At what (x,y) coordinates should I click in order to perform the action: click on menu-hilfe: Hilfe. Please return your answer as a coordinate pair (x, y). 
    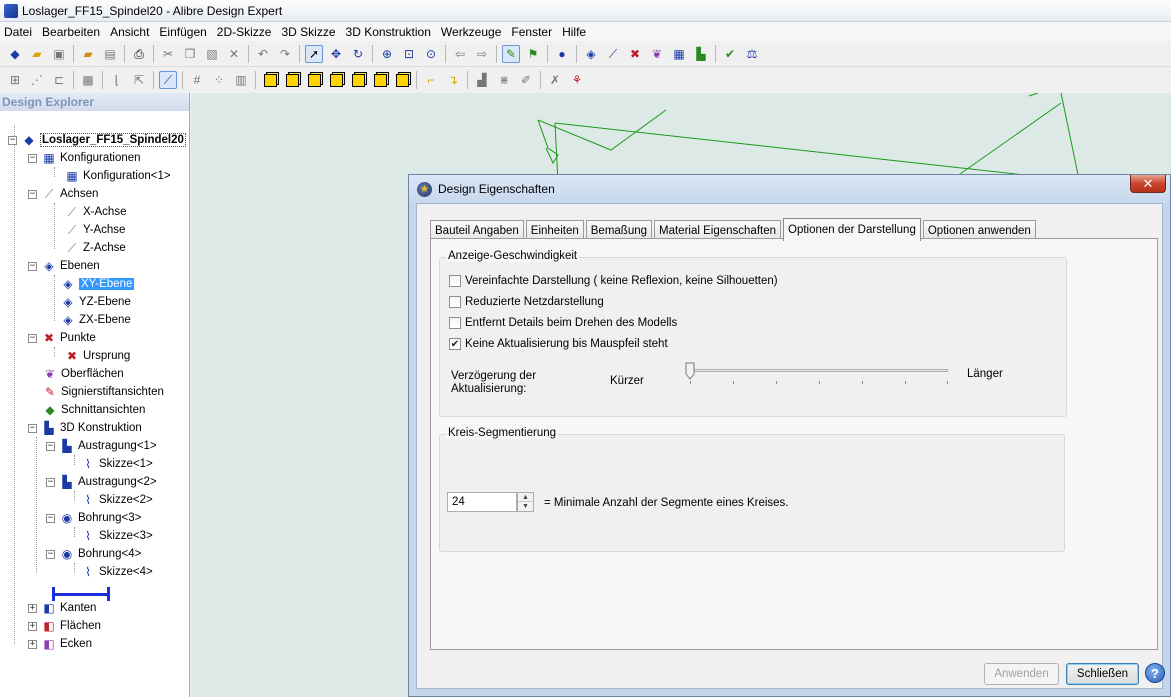
    Looking at the image, I should click on (575, 32).